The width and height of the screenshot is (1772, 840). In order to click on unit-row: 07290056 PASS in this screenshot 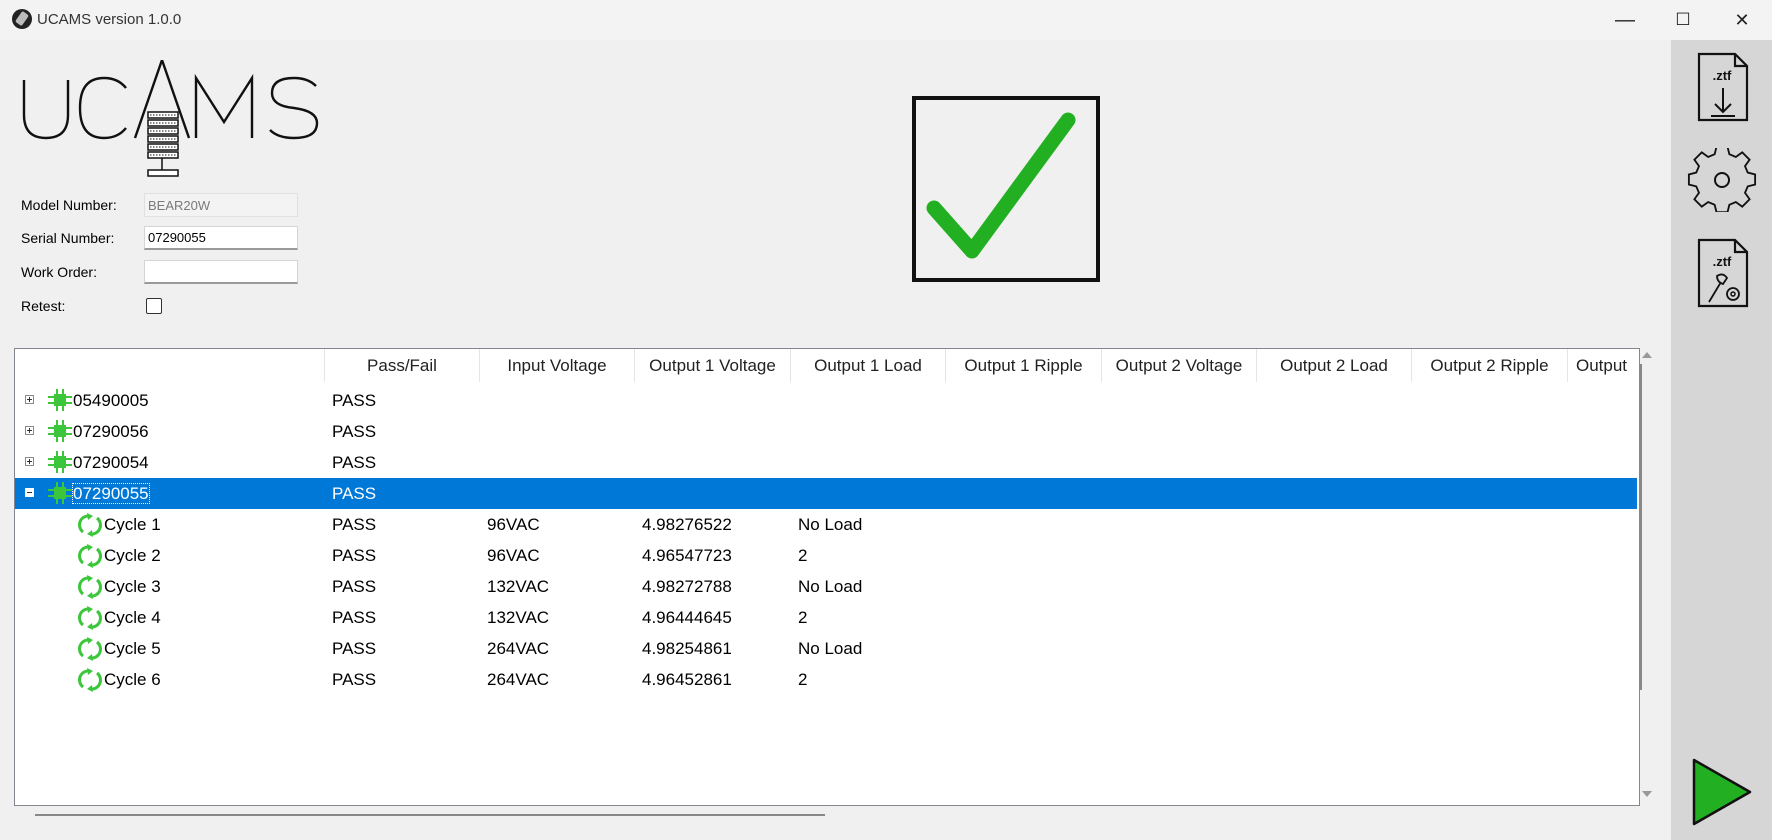, I will do `click(826, 431)`.